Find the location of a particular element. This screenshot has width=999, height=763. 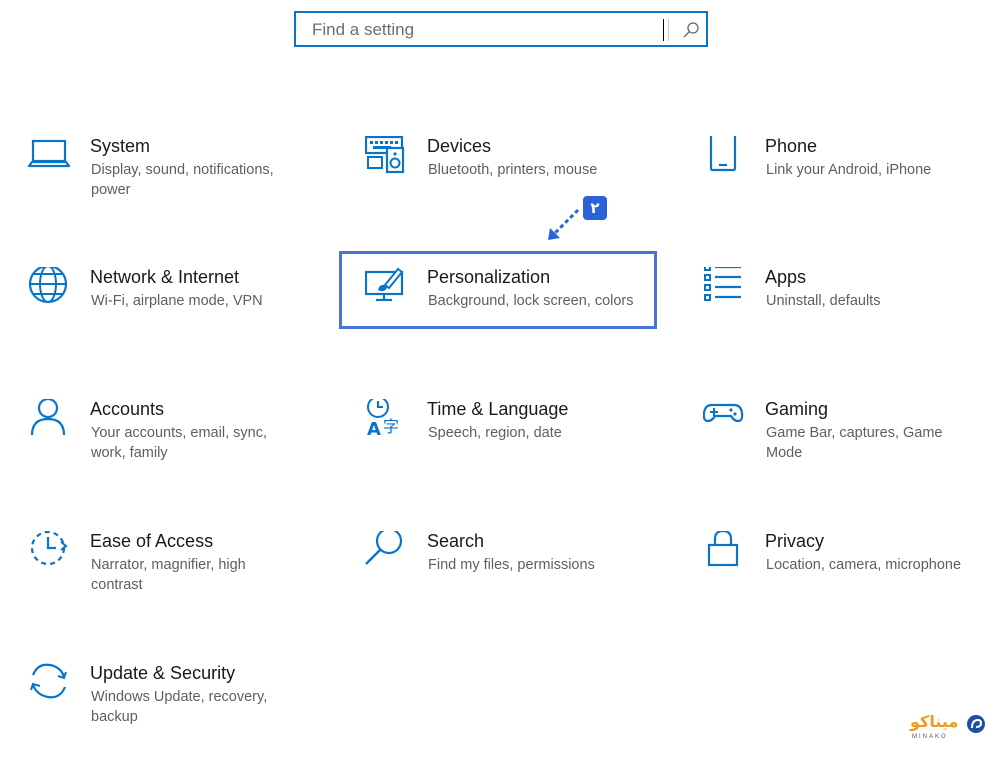

tile-apps: Apps Uninstall, defaults is located at coordinates (851, 317).